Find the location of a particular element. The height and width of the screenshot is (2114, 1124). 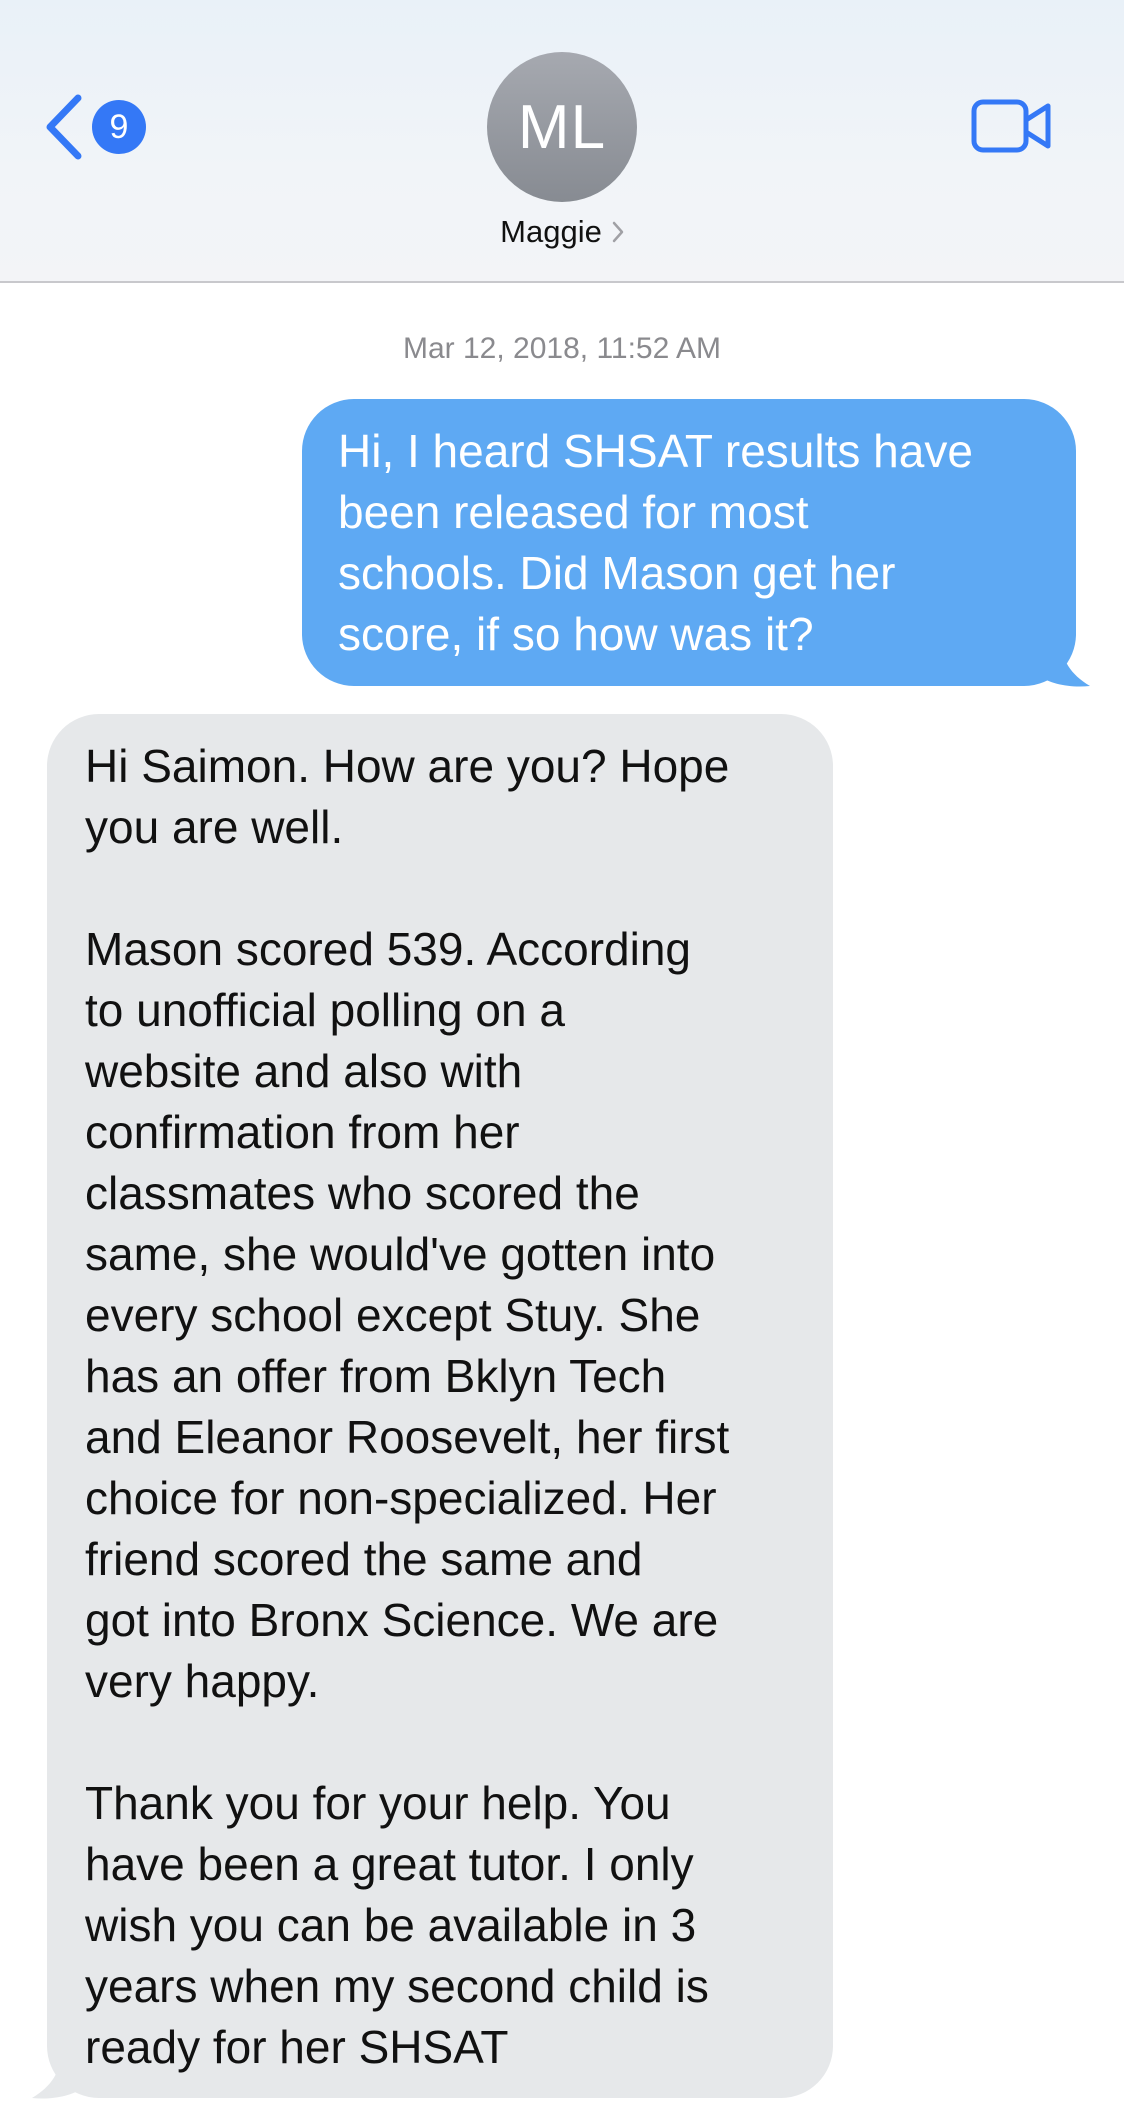

sent-bubble-tail is located at coordinates (1065, 663).